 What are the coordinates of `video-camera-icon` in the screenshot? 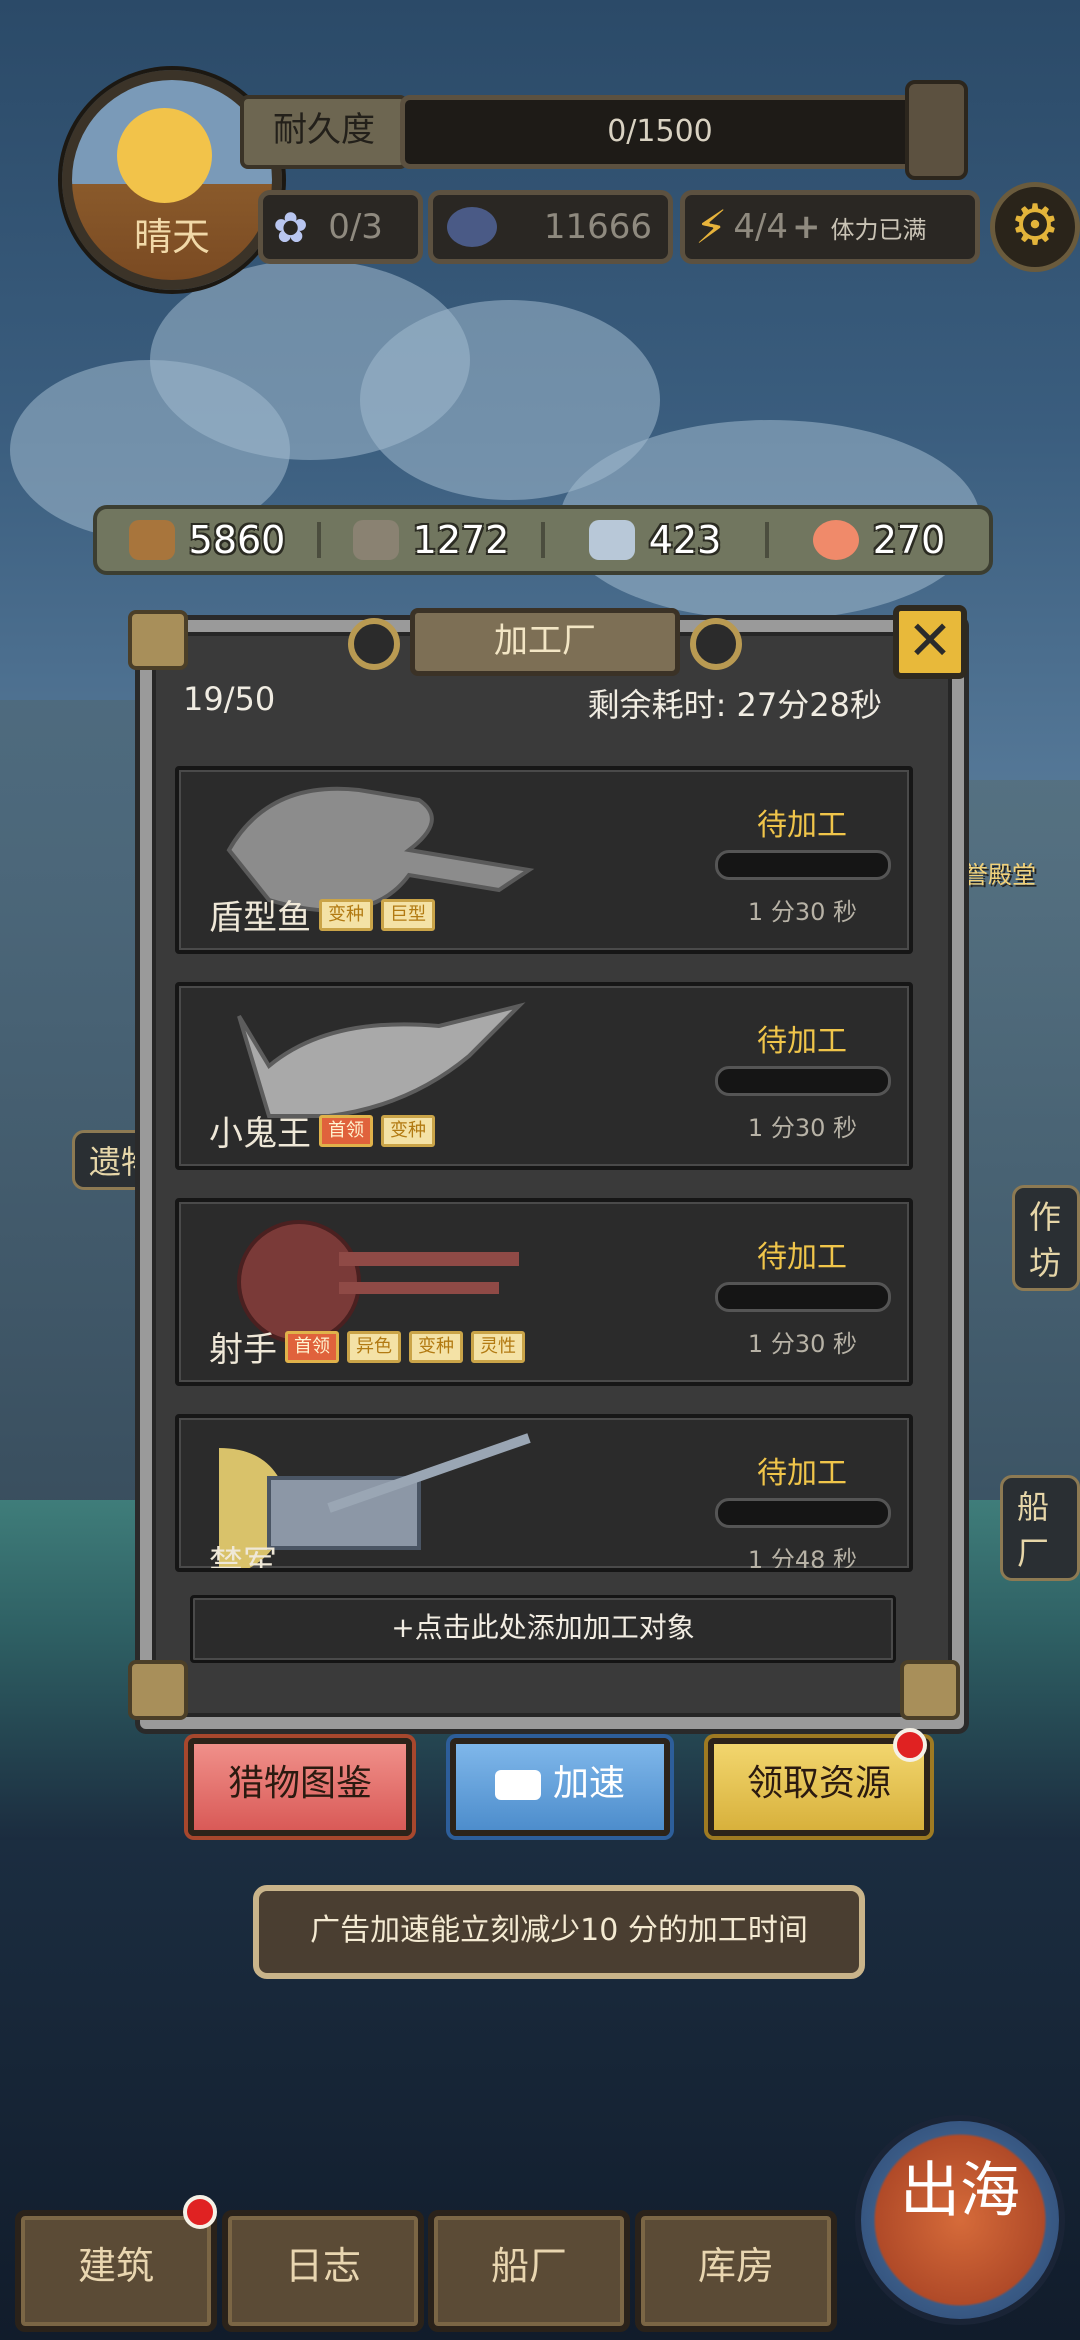 It's located at (517, 1785).